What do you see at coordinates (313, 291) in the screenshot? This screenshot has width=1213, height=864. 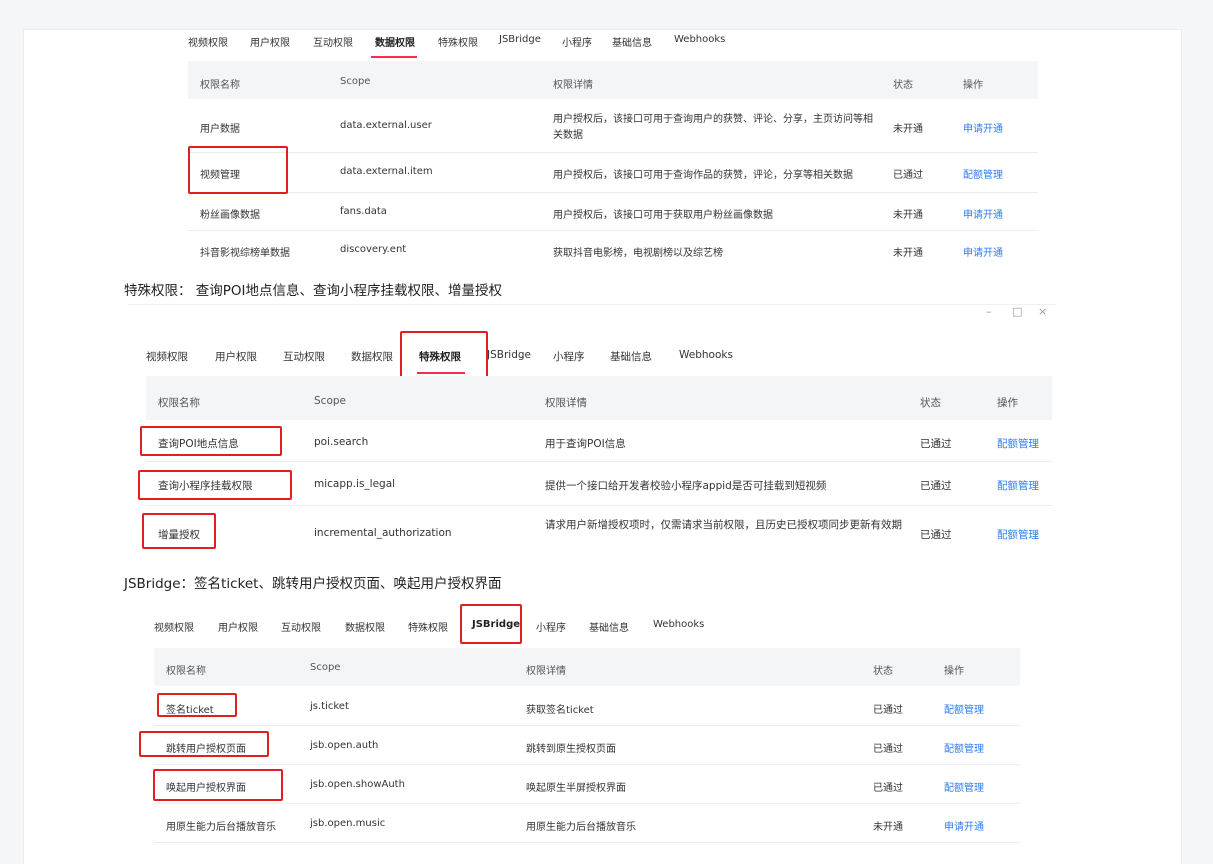 I see `section-title-special: 特殊权限： 查询POI地点信息、查询小程序挂载权限、增量授权` at bounding box center [313, 291].